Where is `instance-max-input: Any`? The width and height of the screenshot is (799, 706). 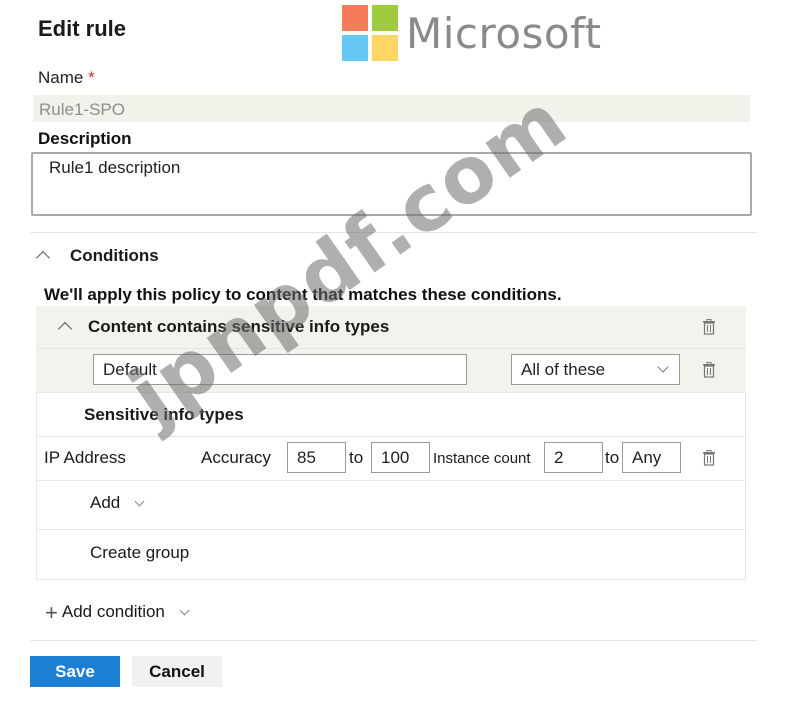
instance-max-input: Any is located at coordinates (651, 457).